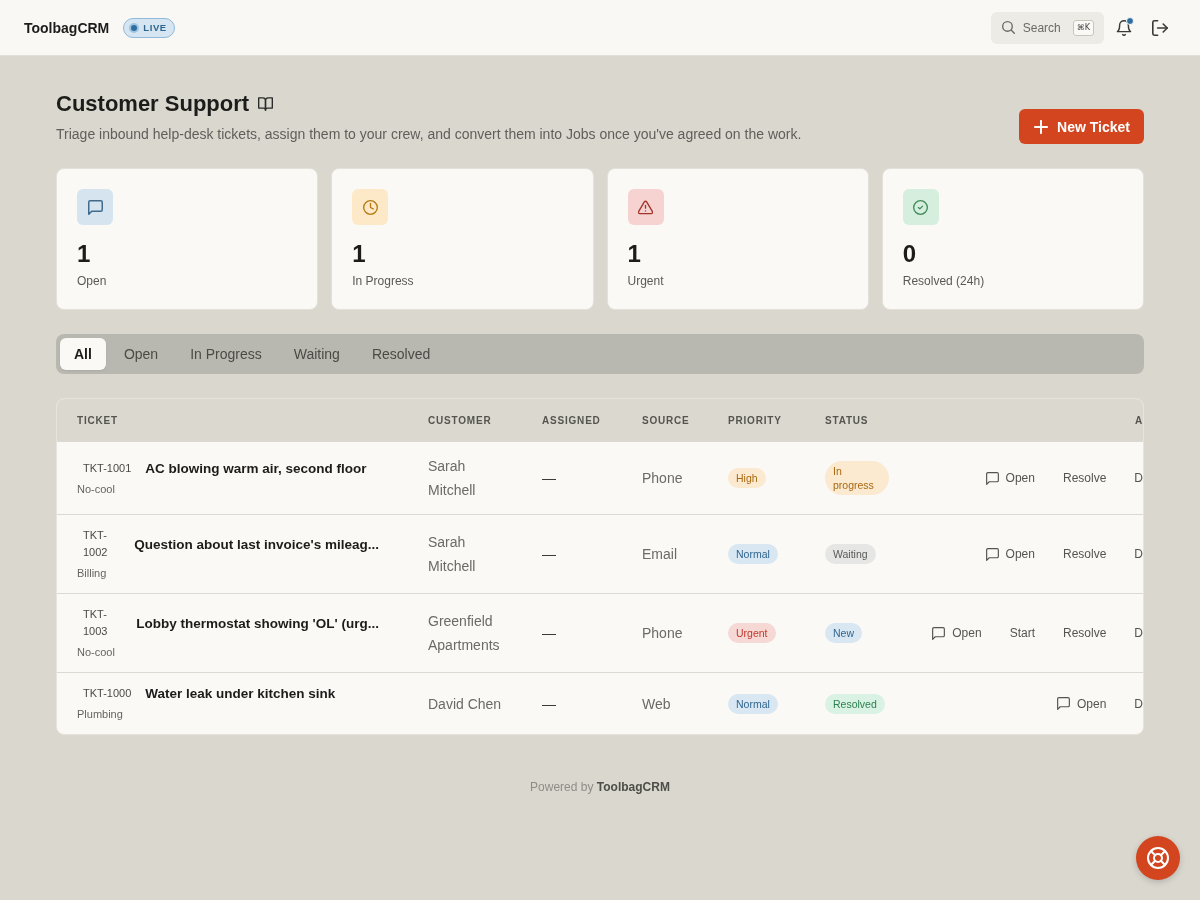 This screenshot has height=900, width=1200. What do you see at coordinates (92, 573) in the screenshot?
I see `ticket-category: Billing` at bounding box center [92, 573].